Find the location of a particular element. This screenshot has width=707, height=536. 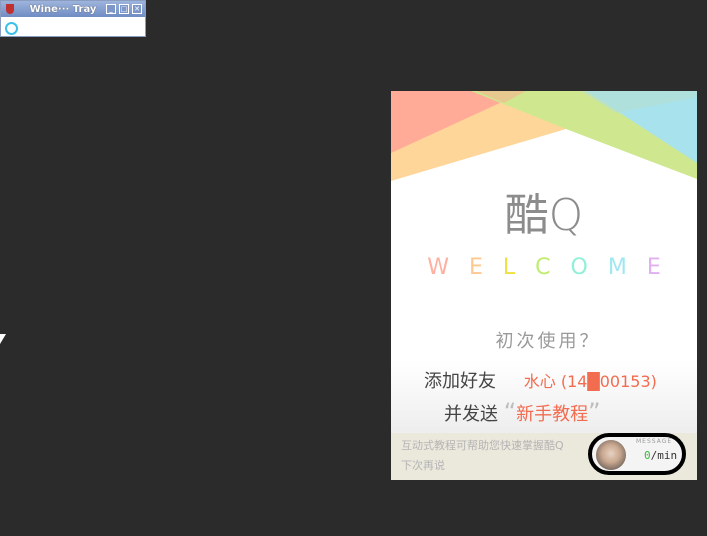

send-row: 并发送 “新手教程” is located at coordinates (522, 412).